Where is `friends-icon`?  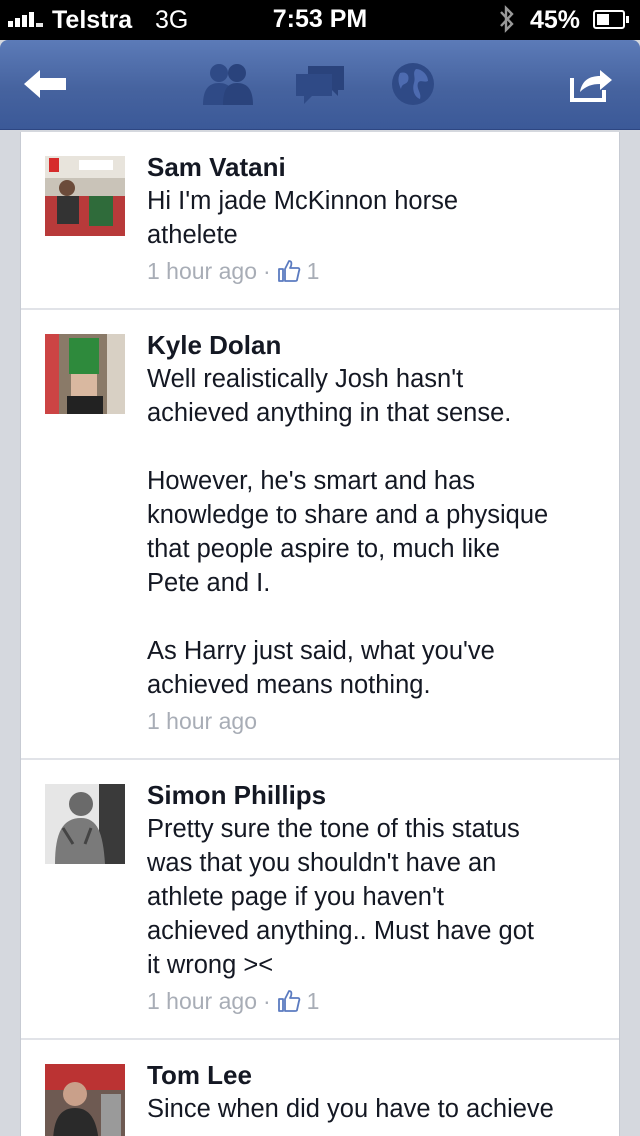 friends-icon is located at coordinates (228, 84).